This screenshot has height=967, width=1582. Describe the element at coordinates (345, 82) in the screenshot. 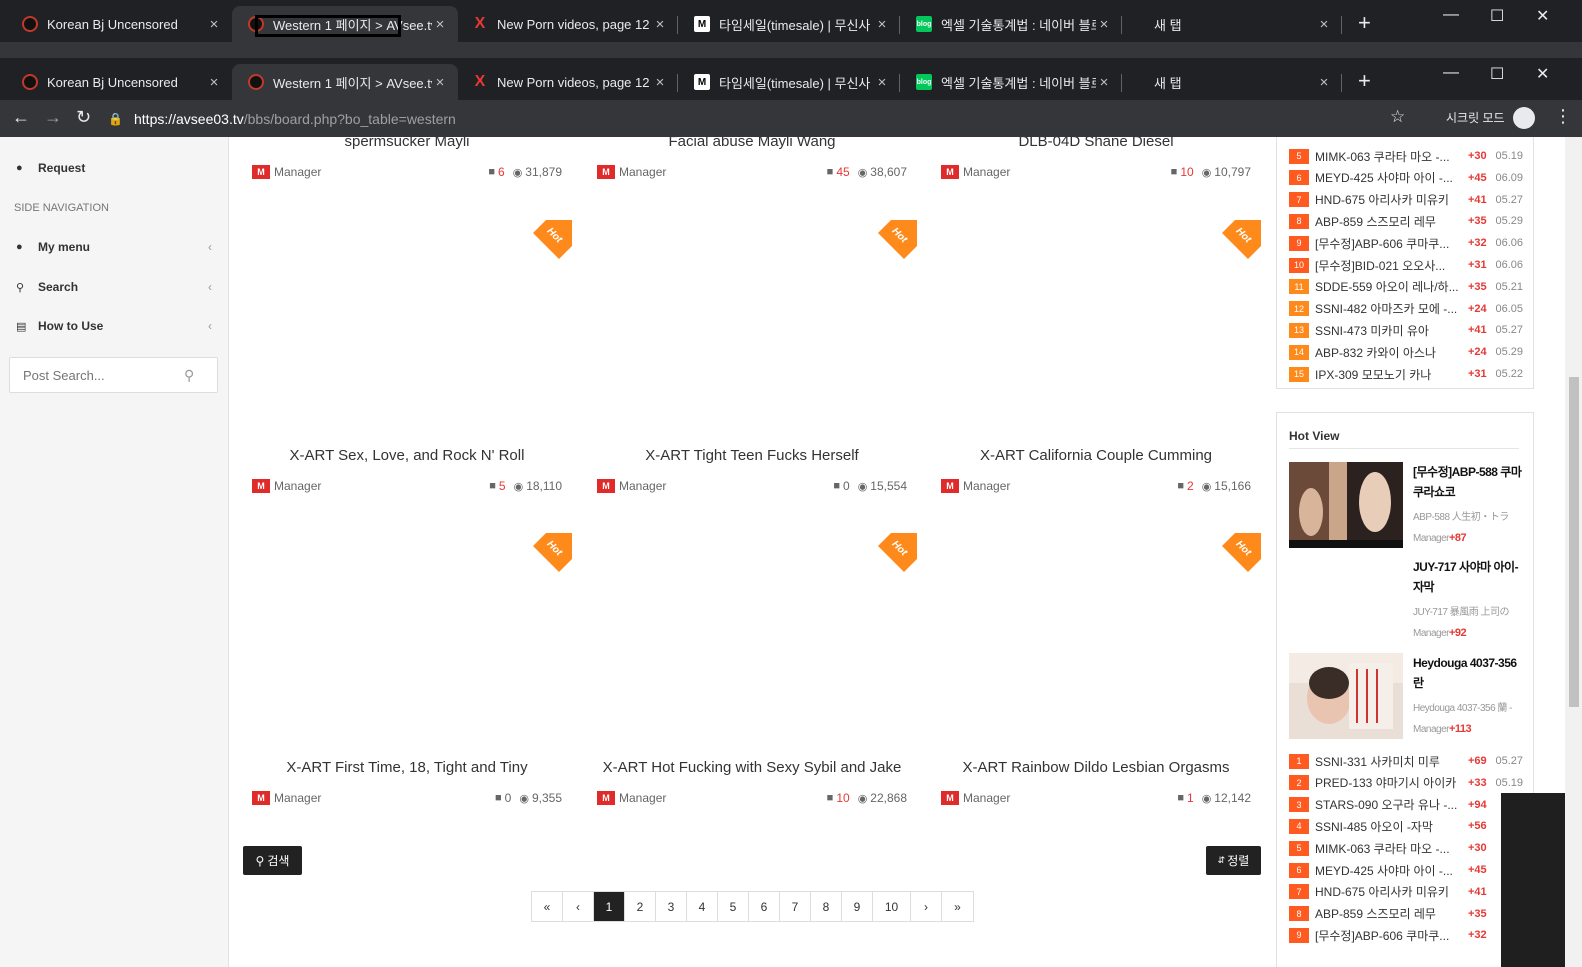

I see `tab-2: Western 1 페이지 > AVsee.tv ×` at that location.